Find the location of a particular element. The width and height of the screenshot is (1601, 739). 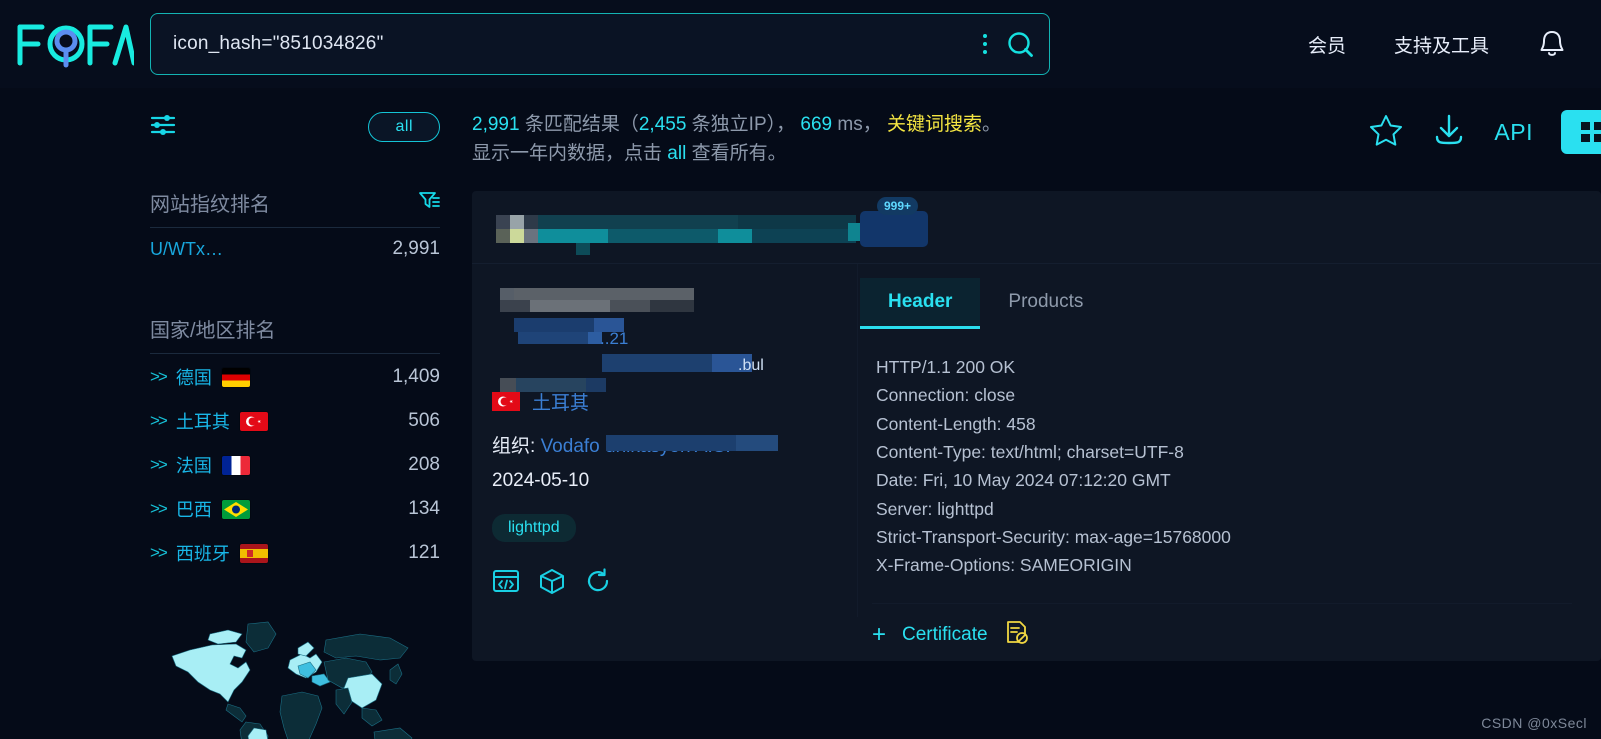

fofa-logo-icon is located at coordinates (75, 46).